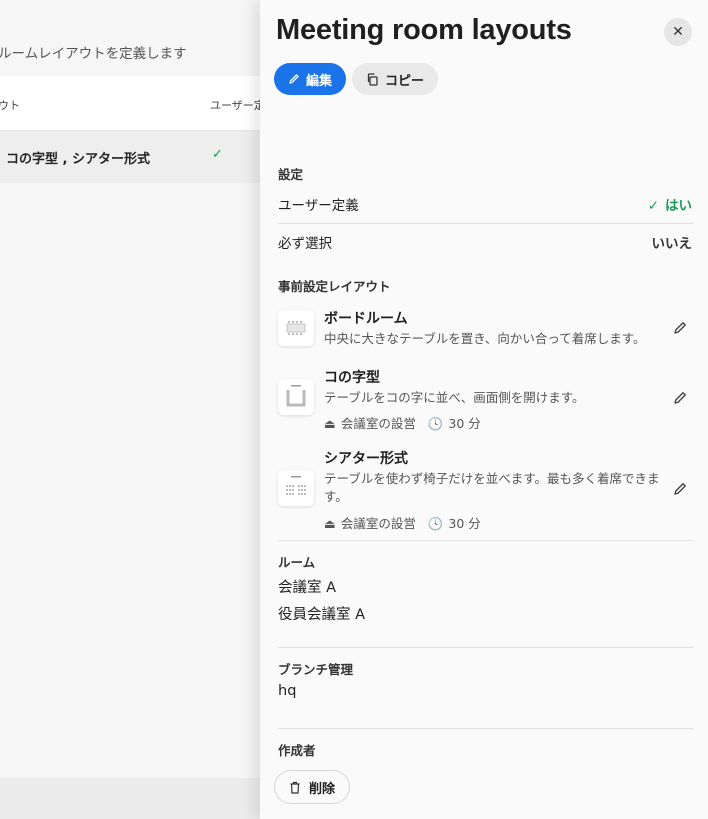  What do you see at coordinates (352, 378) in the screenshot?
I see `layout-title: コの字型` at bounding box center [352, 378].